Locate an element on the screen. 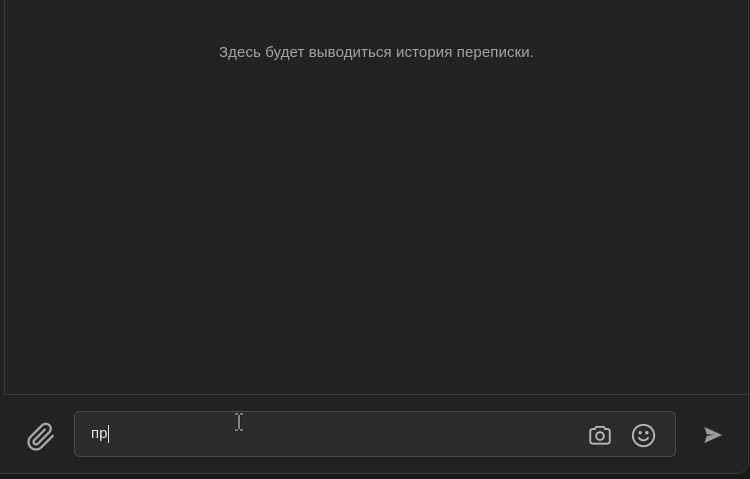 The image size is (750, 479). camera-icon is located at coordinates (600, 435).